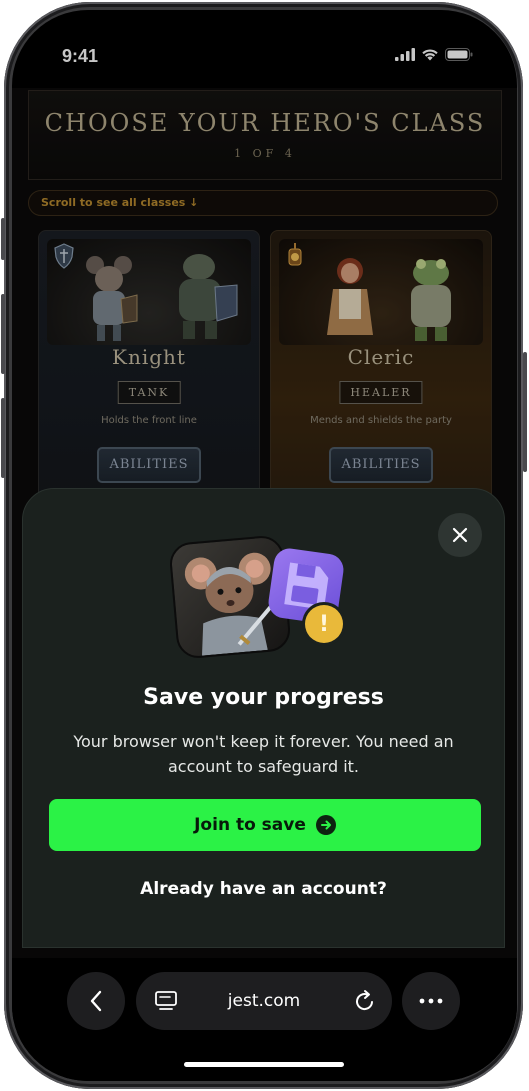 The height and width of the screenshot is (1091, 529). I want to click on home-indicator, so click(264, 1064).